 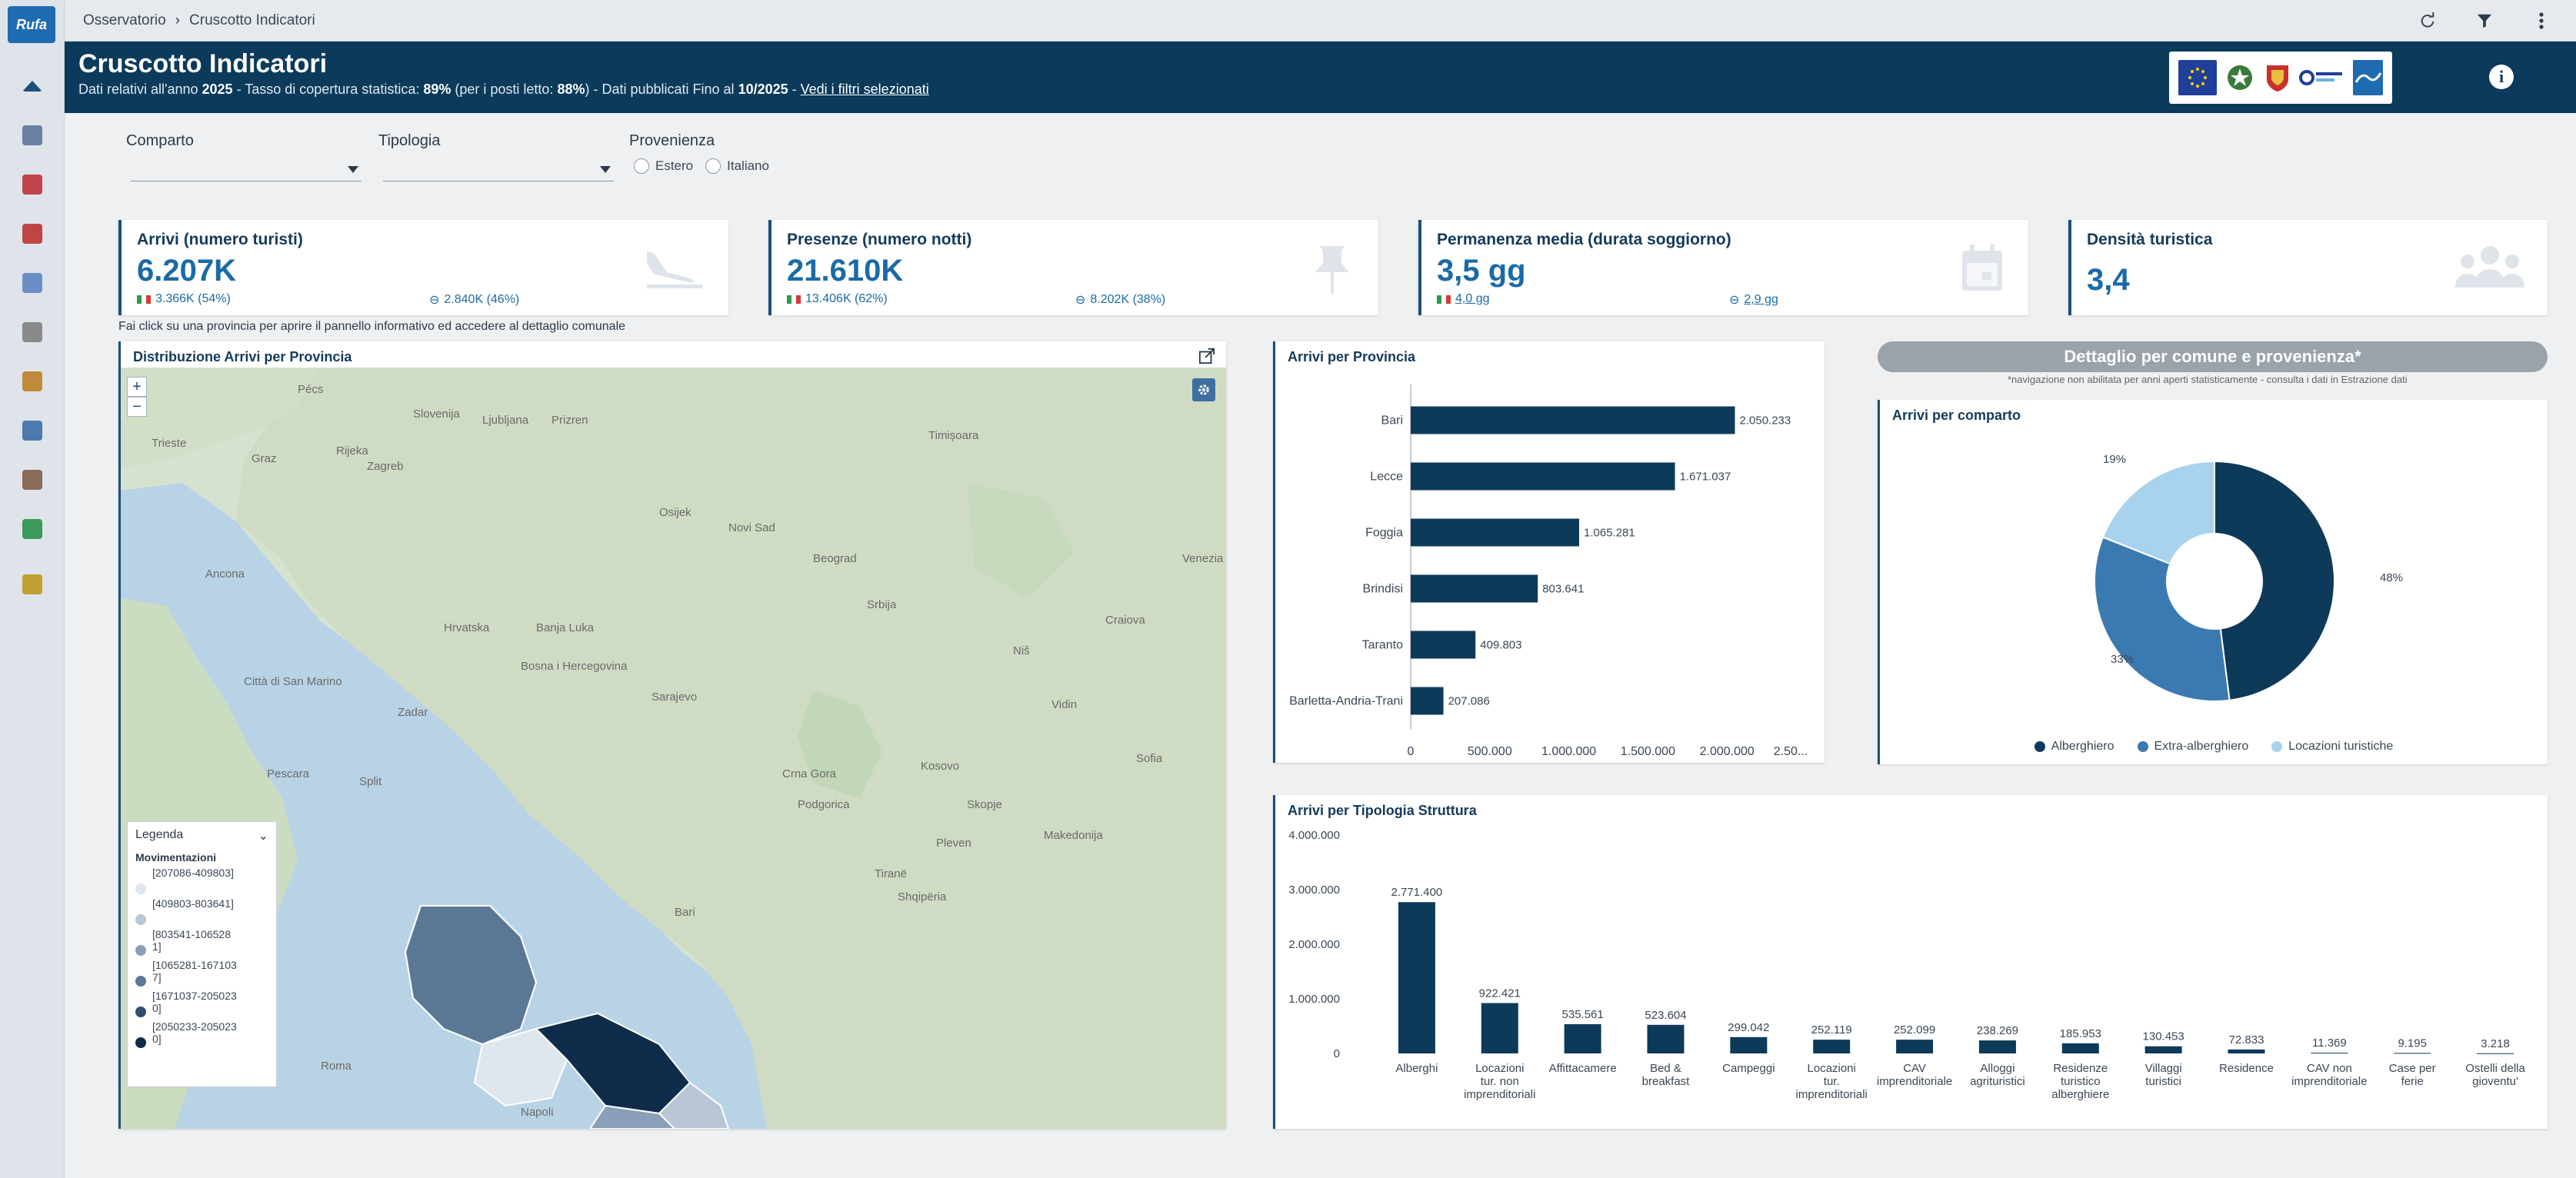 I want to click on chevron-down-icon: ⌄, so click(x=263, y=836).